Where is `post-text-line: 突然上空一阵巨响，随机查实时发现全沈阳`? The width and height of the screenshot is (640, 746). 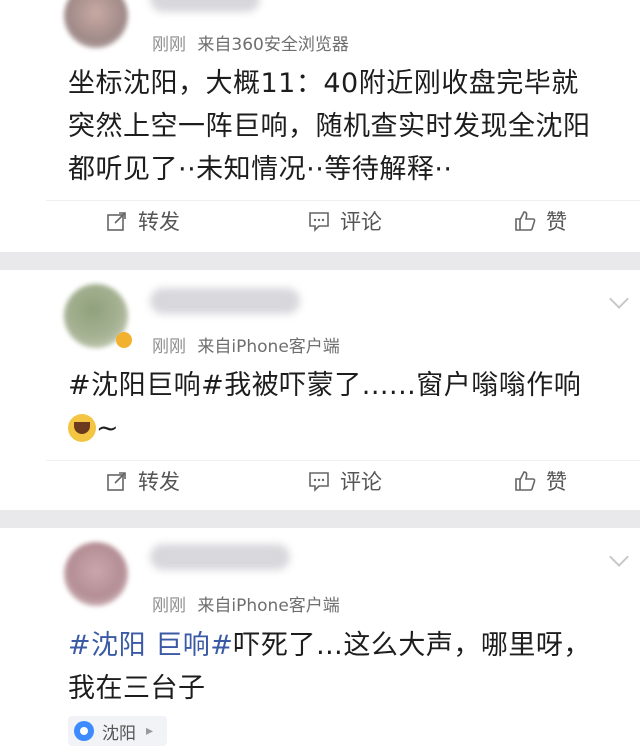
post-text-line: 突然上空一阵巨响，随机查实时发现全沈阳 is located at coordinates (329, 126).